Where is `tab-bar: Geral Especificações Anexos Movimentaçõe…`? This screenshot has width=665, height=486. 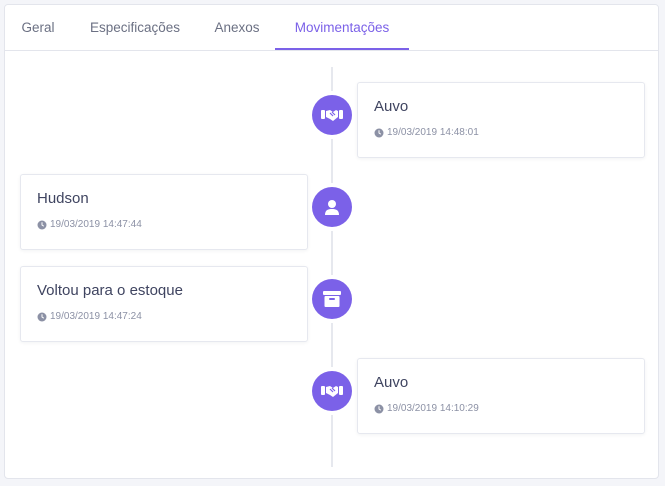 tab-bar: Geral Especificações Anexos Movimentaçõe… is located at coordinates (331, 28).